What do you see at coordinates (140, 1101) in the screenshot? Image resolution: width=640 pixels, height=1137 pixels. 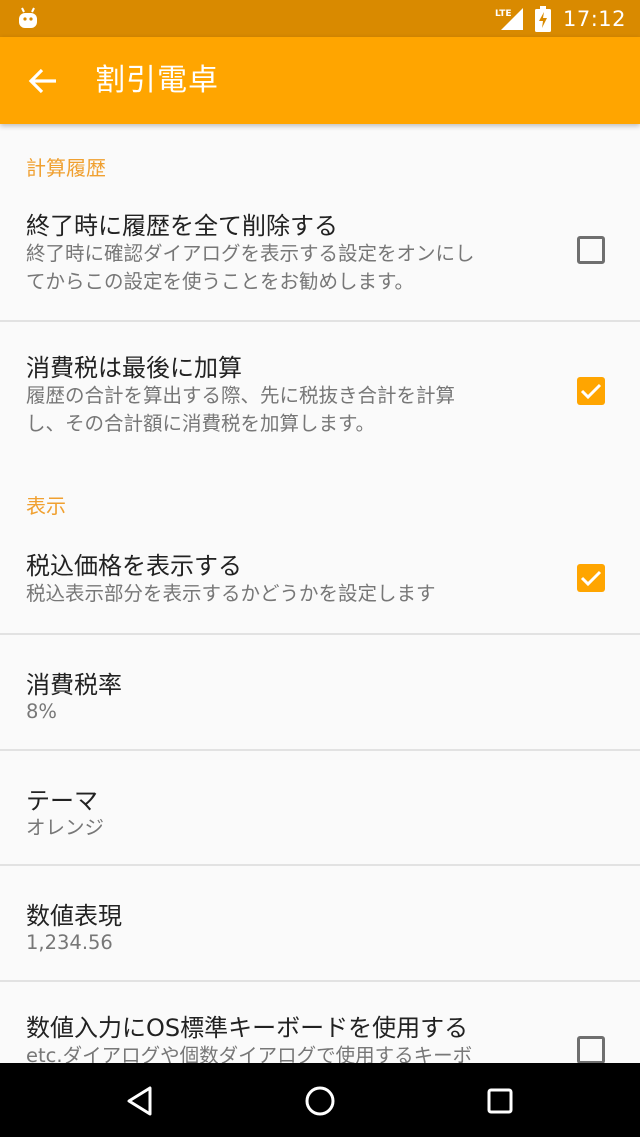 I see `back-triangle-icon` at bounding box center [140, 1101].